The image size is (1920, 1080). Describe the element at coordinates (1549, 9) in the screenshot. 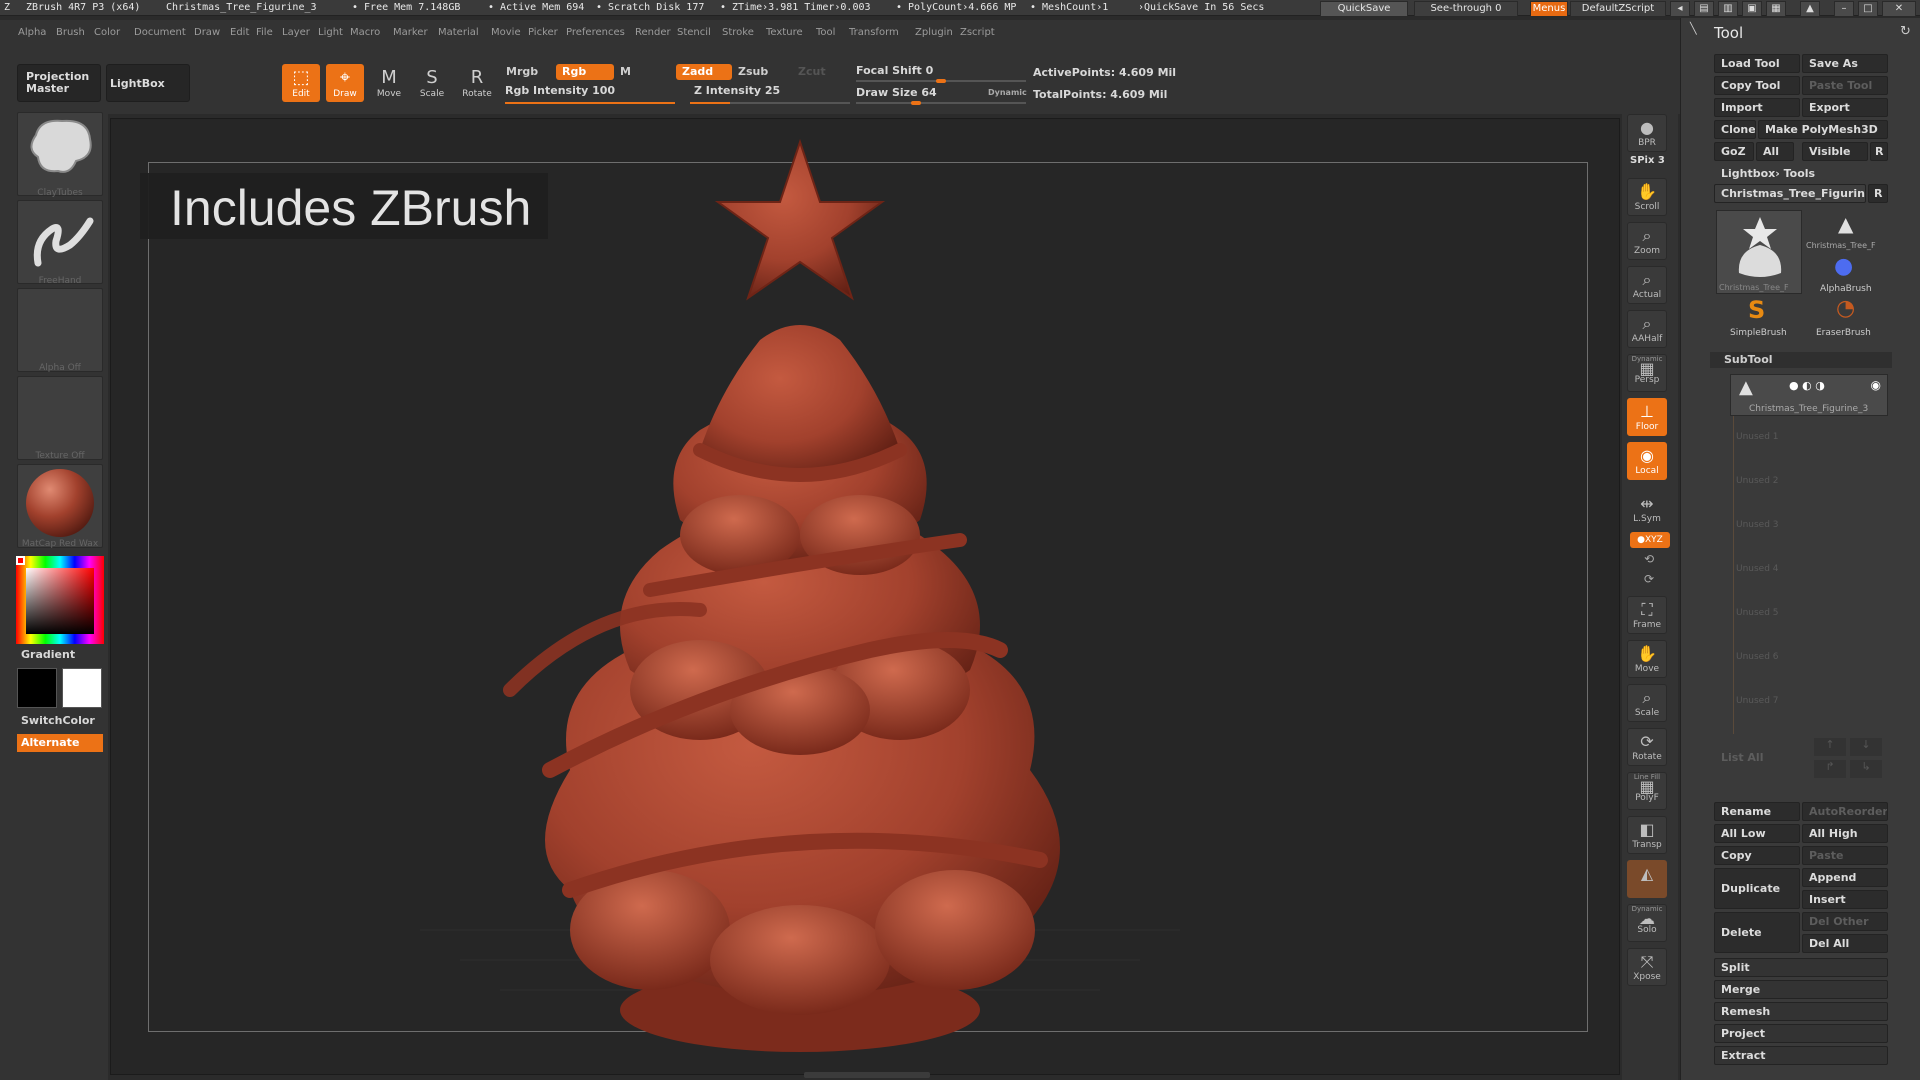

I see `menus-button: Menus` at that location.